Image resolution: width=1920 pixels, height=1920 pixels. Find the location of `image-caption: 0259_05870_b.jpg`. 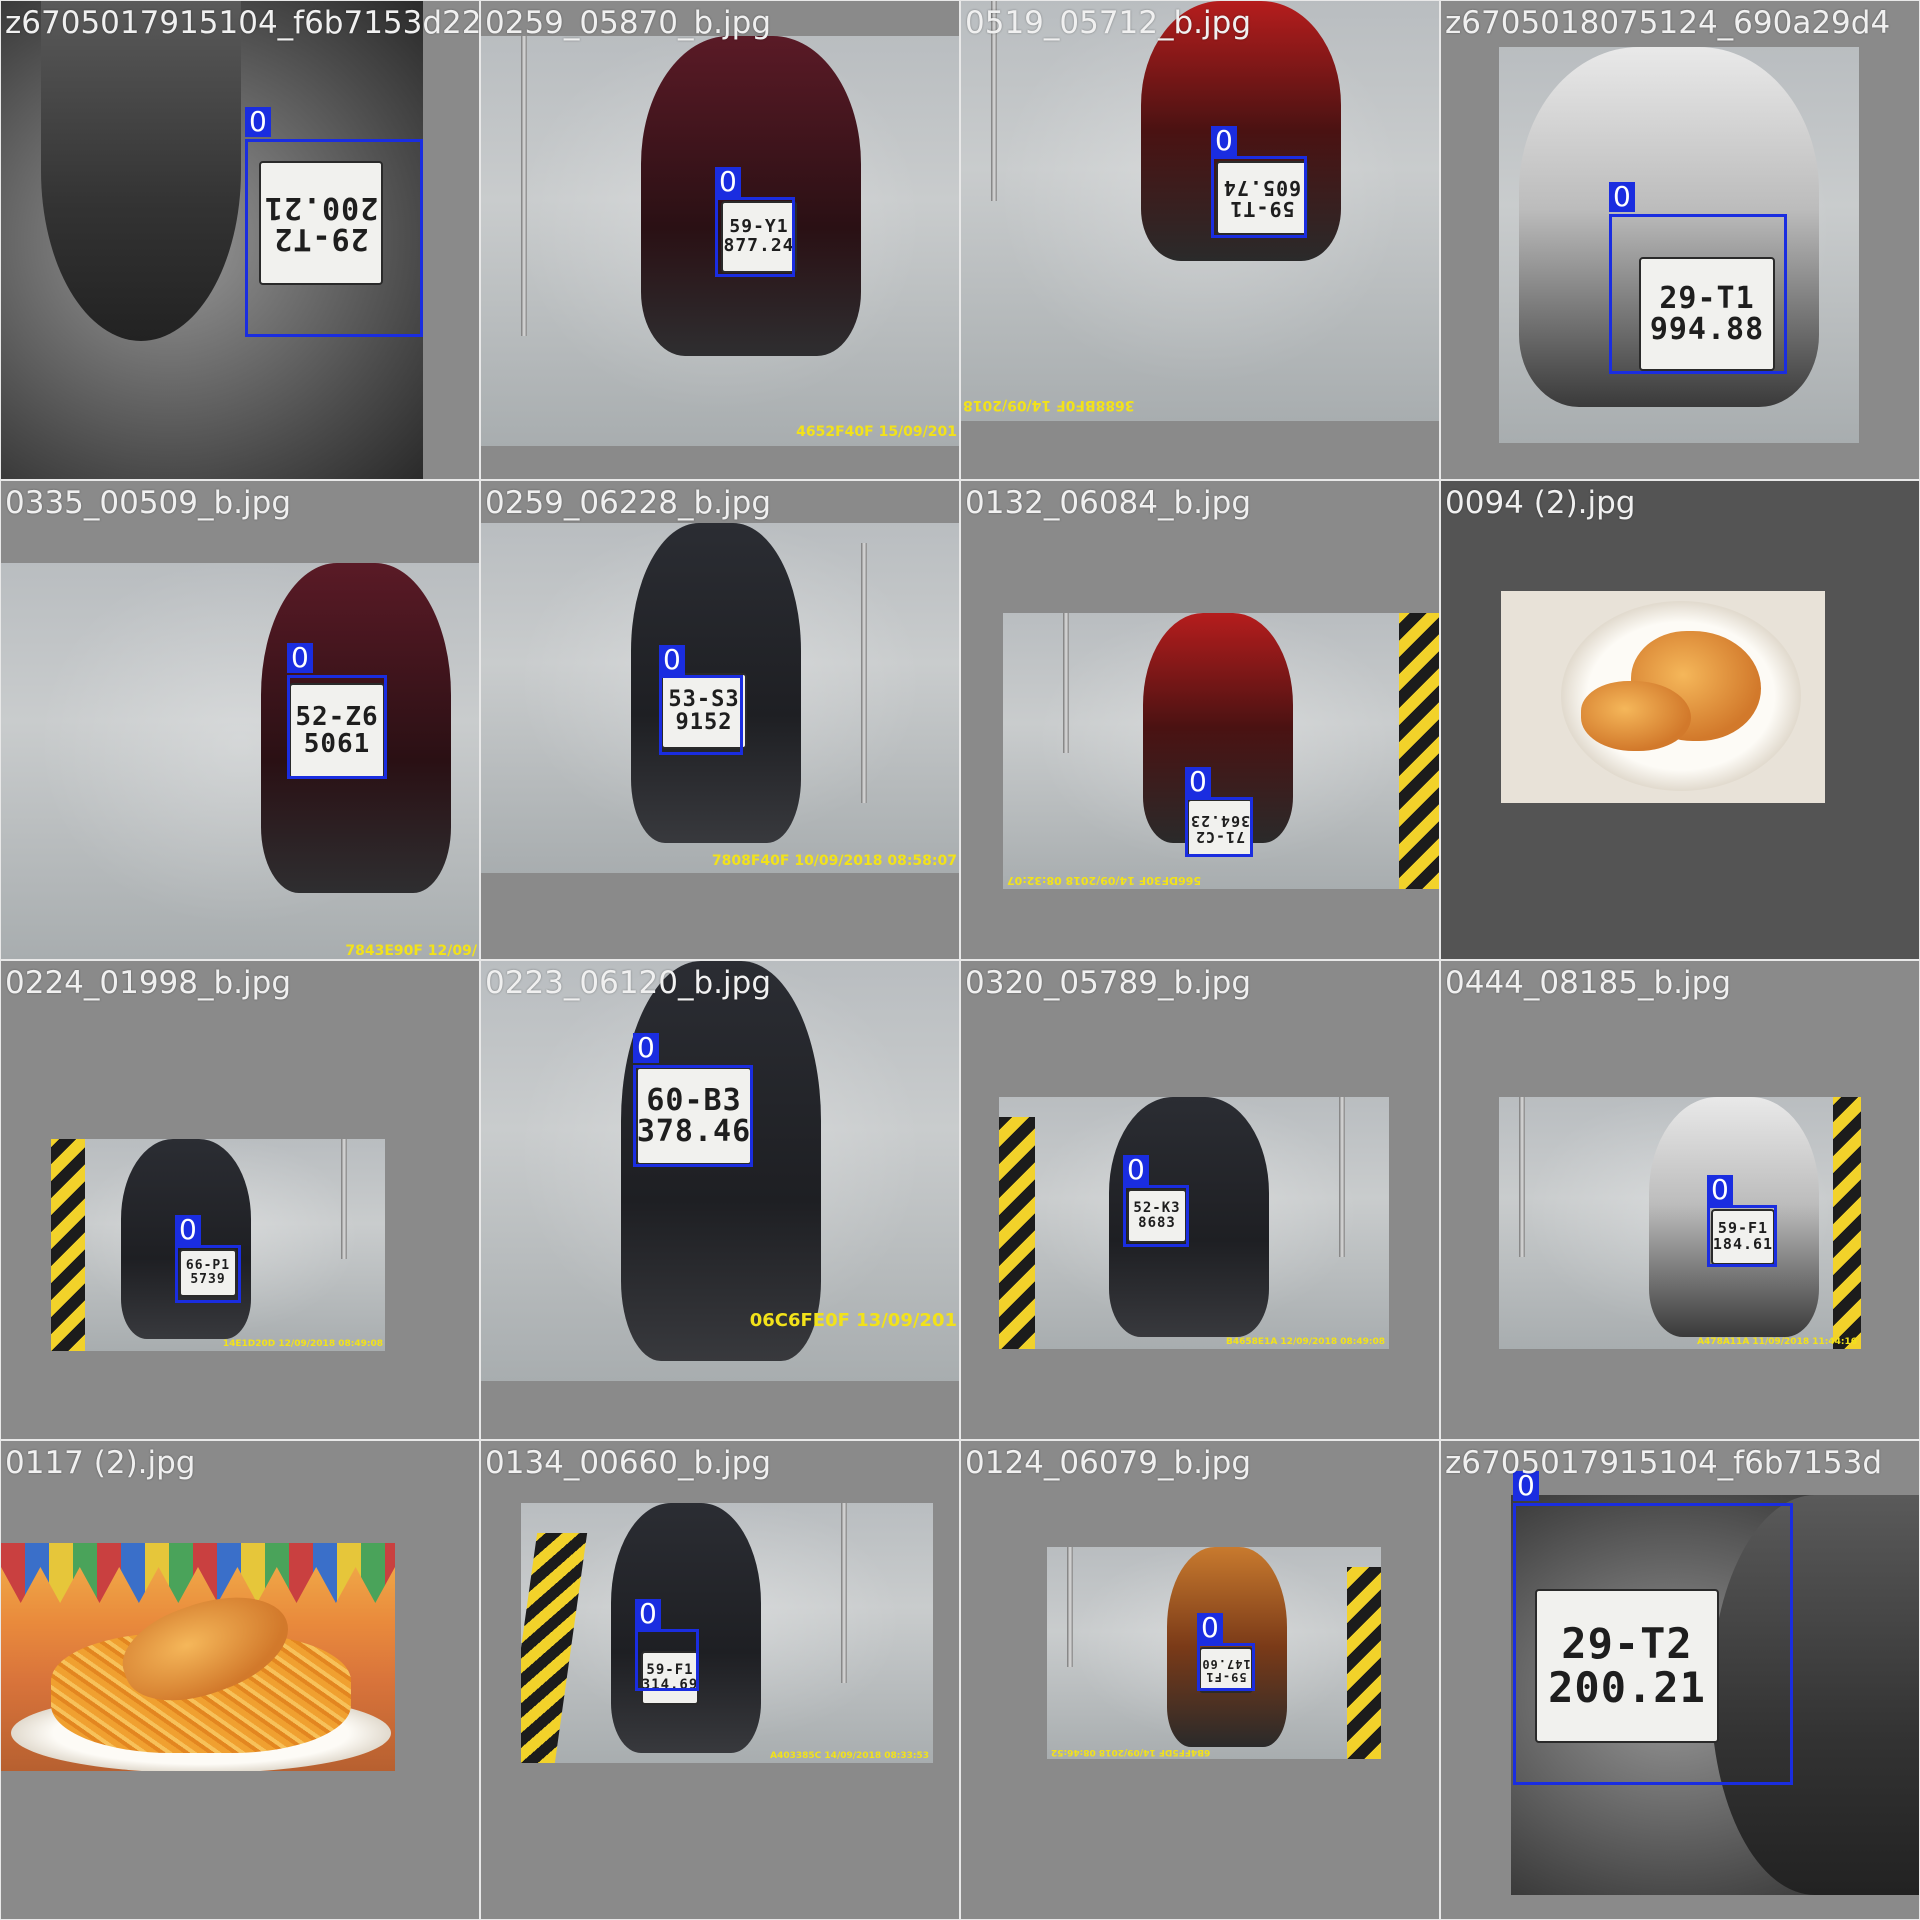

image-caption: 0259_05870_b.jpg is located at coordinates (628, 23).